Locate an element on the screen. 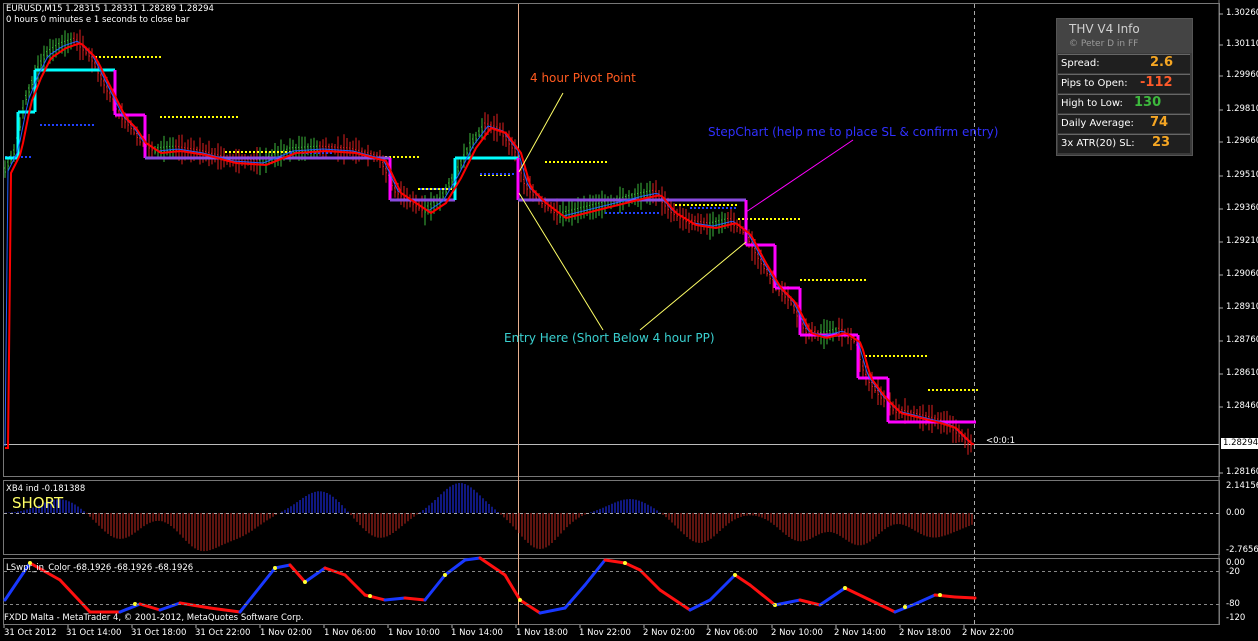 This screenshot has height=641, width=1258. entry-annotation: Entry Here (Short Below 4 hour PP) is located at coordinates (609, 338).